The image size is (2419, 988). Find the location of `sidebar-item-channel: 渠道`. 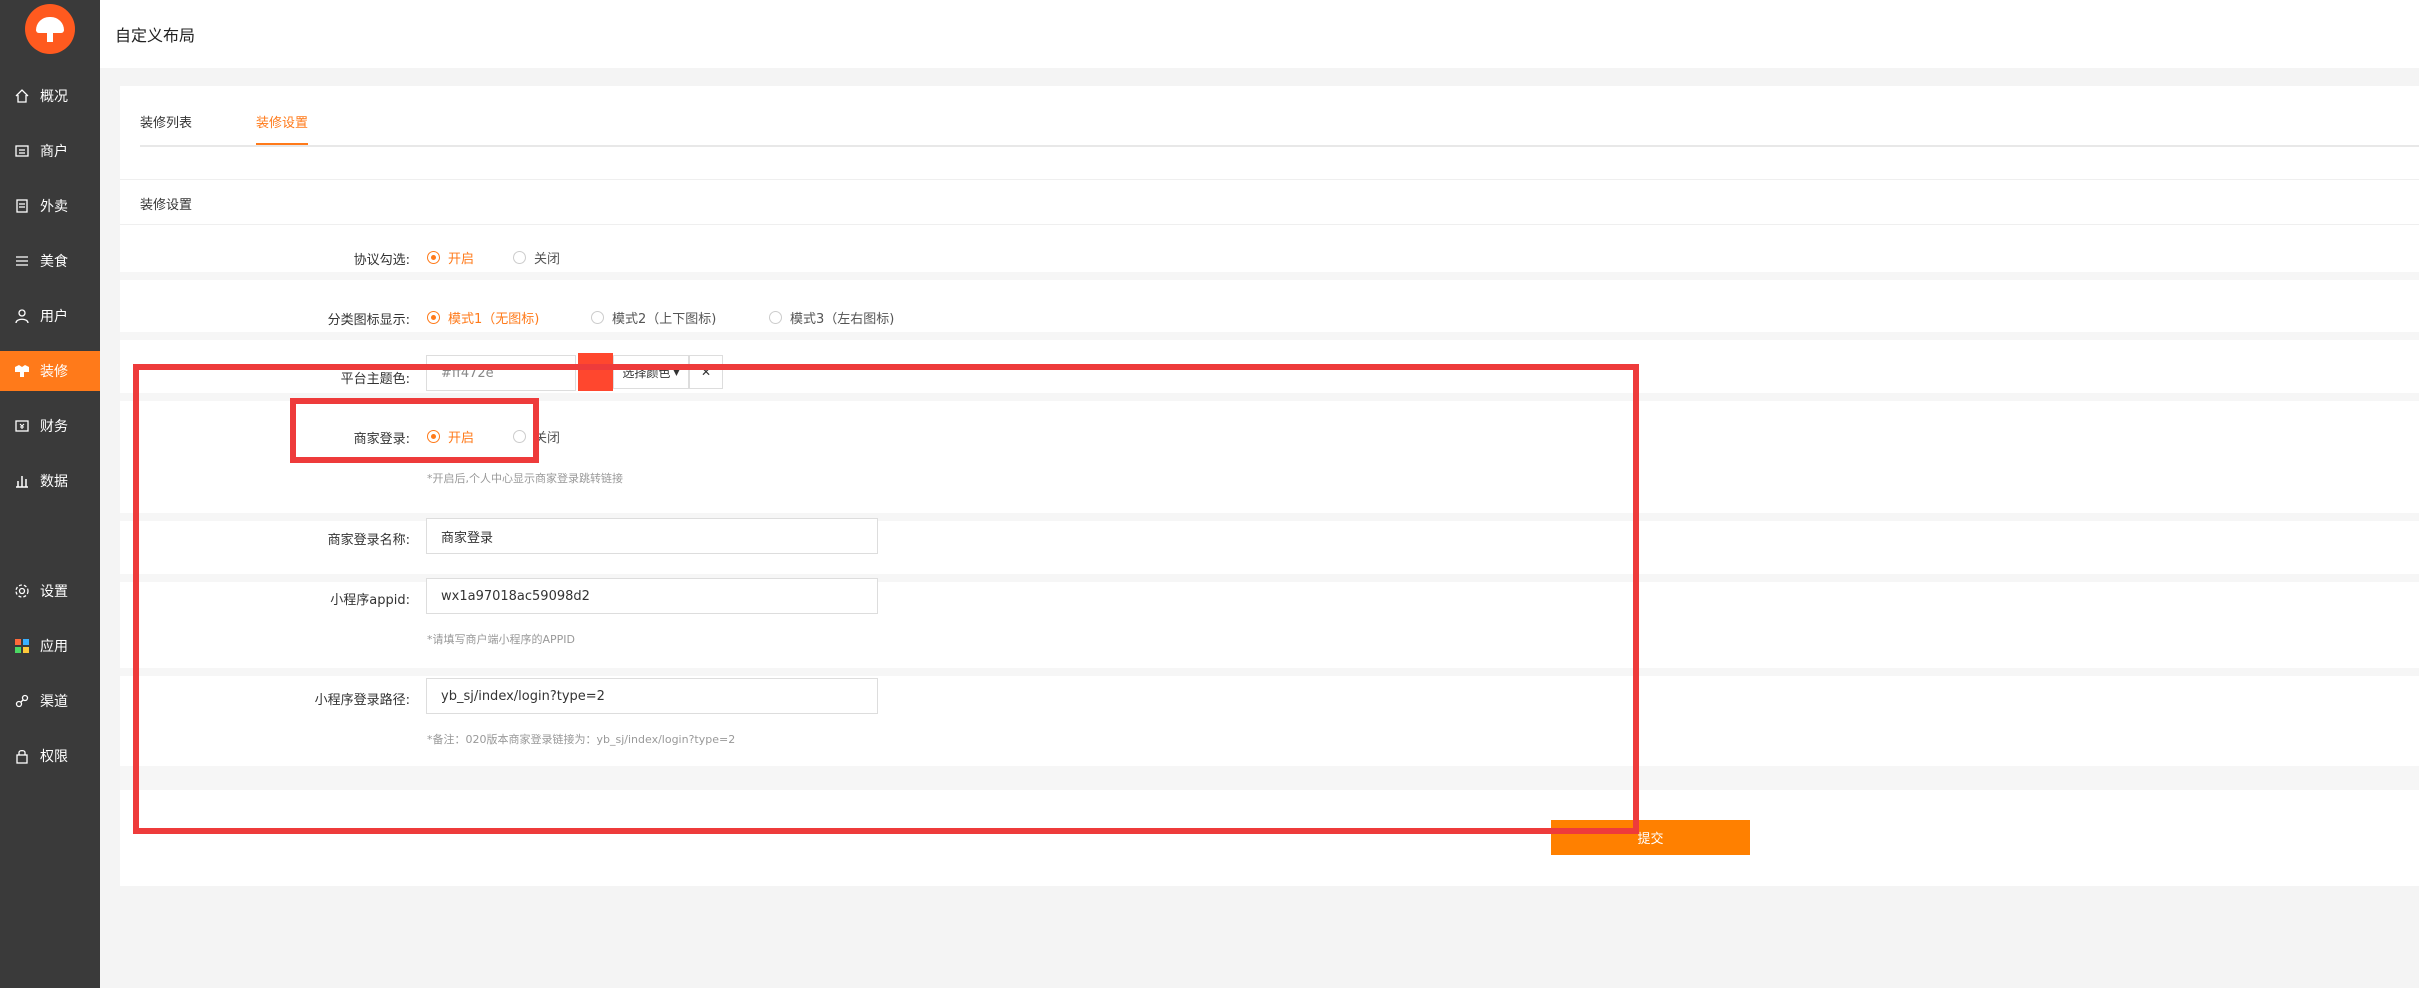

sidebar-item-channel: 渠道 is located at coordinates (50, 701).